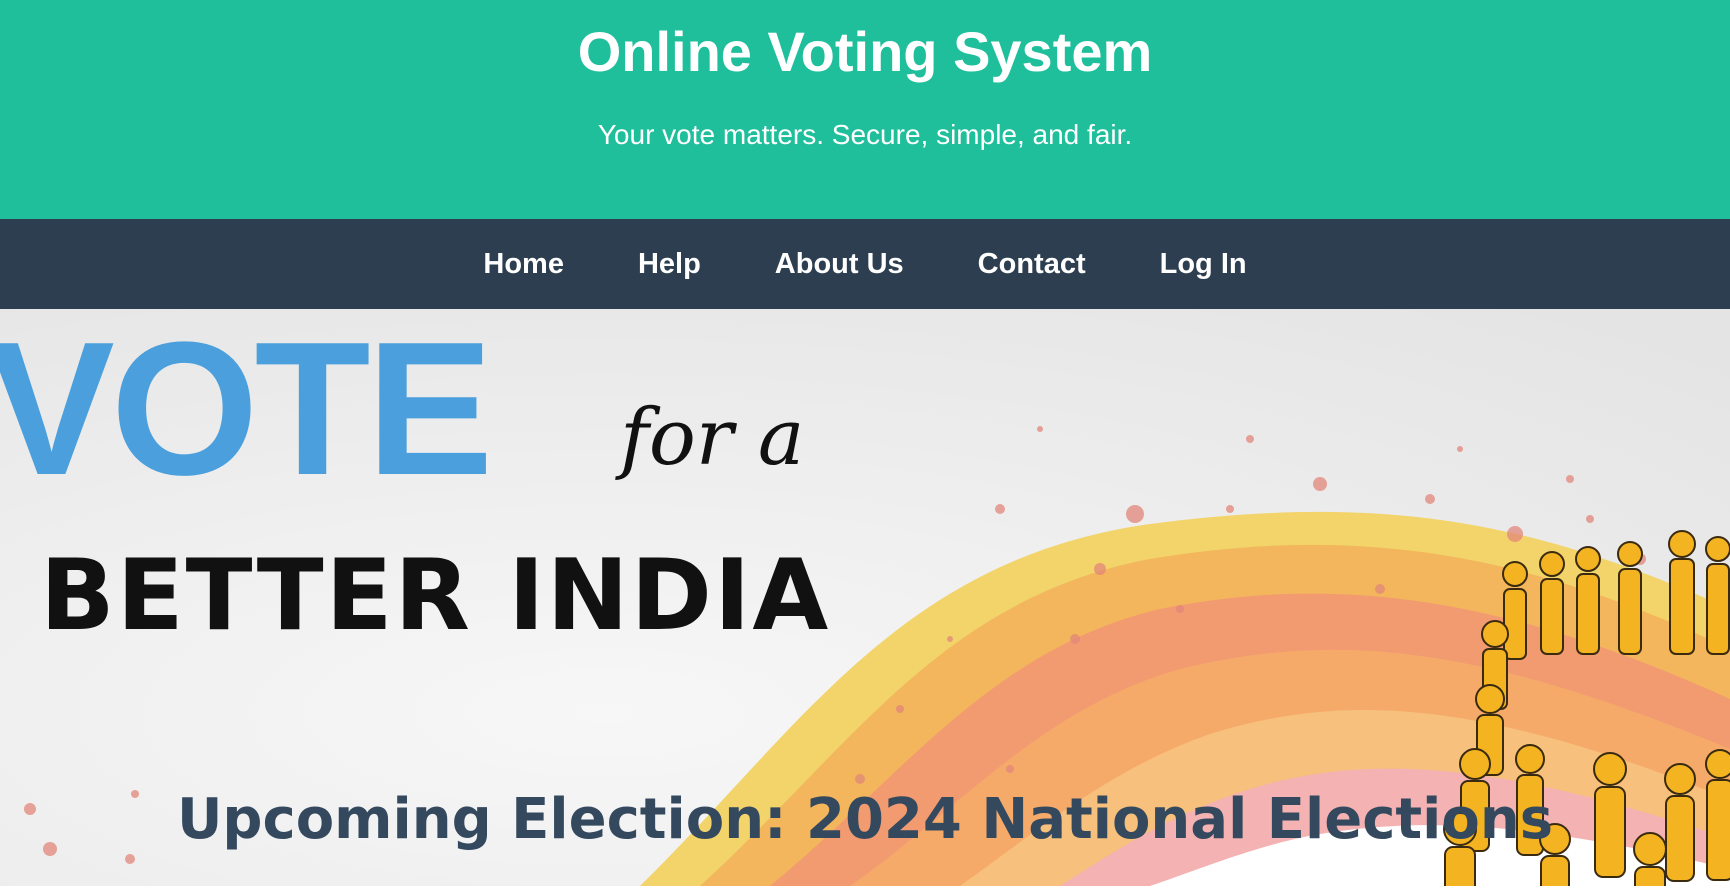 This screenshot has width=1730, height=889. What do you see at coordinates (1032, 264) in the screenshot?
I see `nav-contact-link: Contact` at bounding box center [1032, 264].